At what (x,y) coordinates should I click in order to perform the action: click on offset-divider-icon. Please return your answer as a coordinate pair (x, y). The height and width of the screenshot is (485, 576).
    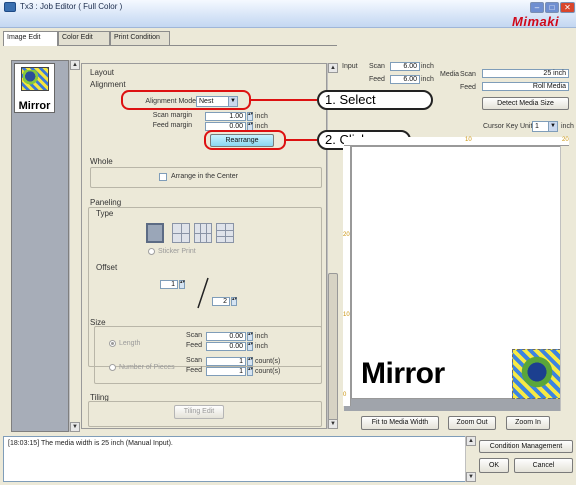
    Looking at the image, I should click on (203, 293).